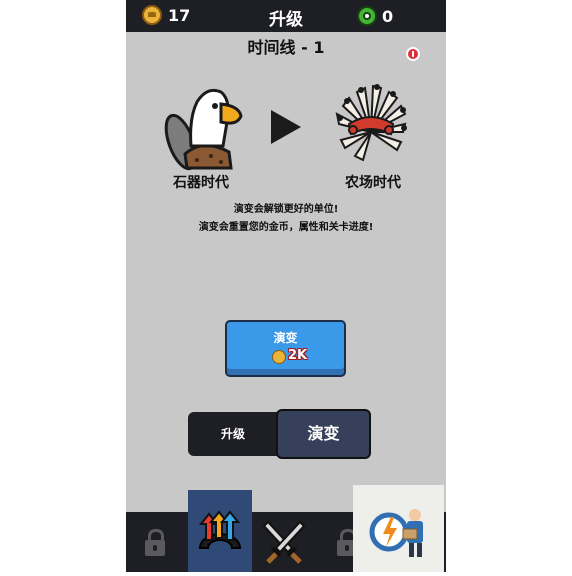 This screenshot has height=576, width=572. I want to click on farm-age-headdress-icon, so click(371, 123).